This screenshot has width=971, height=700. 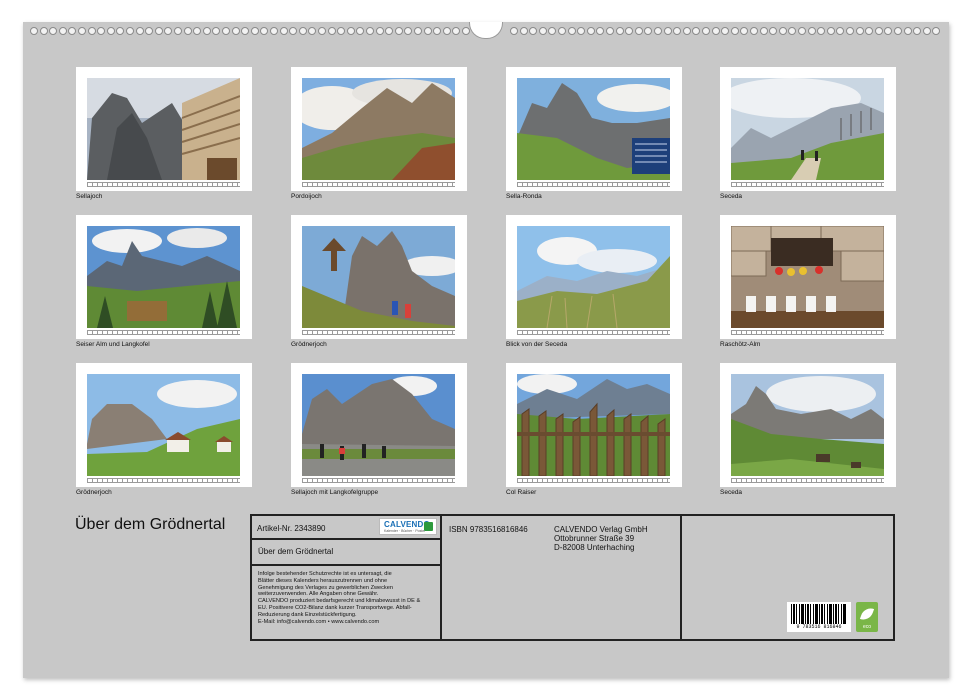 What do you see at coordinates (296, 551) in the screenshot?
I see `calendar-title: Über dem Grödnertal` at bounding box center [296, 551].